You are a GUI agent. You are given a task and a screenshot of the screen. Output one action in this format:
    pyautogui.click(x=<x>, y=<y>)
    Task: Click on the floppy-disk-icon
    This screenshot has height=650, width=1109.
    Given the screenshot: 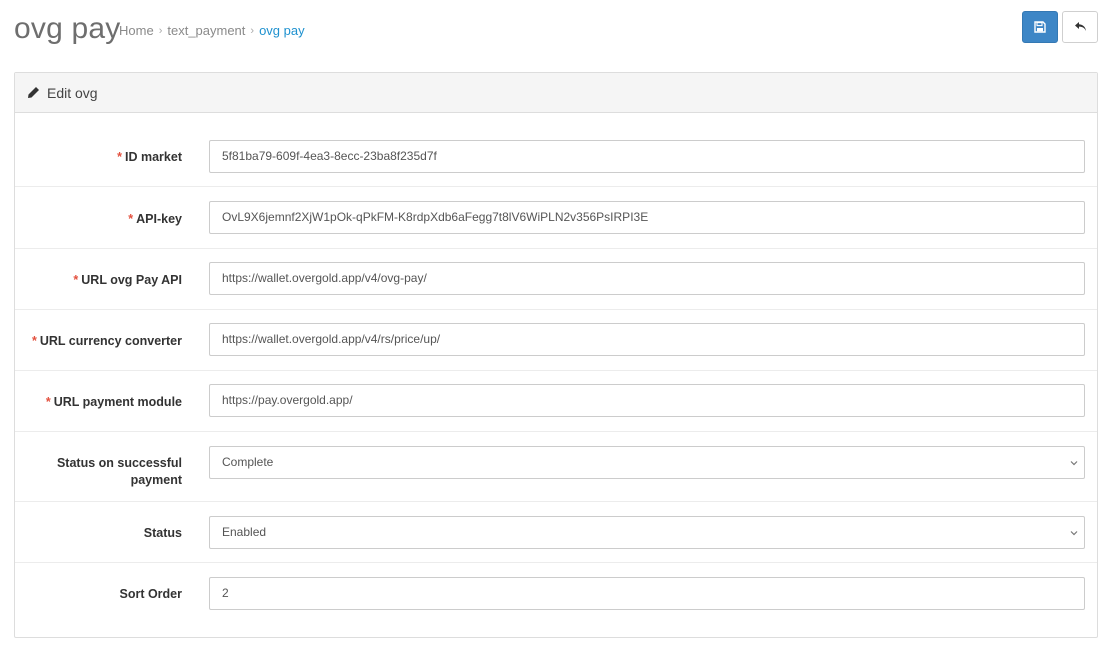 What is the action you would take?
    pyautogui.click(x=1040, y=27)
    